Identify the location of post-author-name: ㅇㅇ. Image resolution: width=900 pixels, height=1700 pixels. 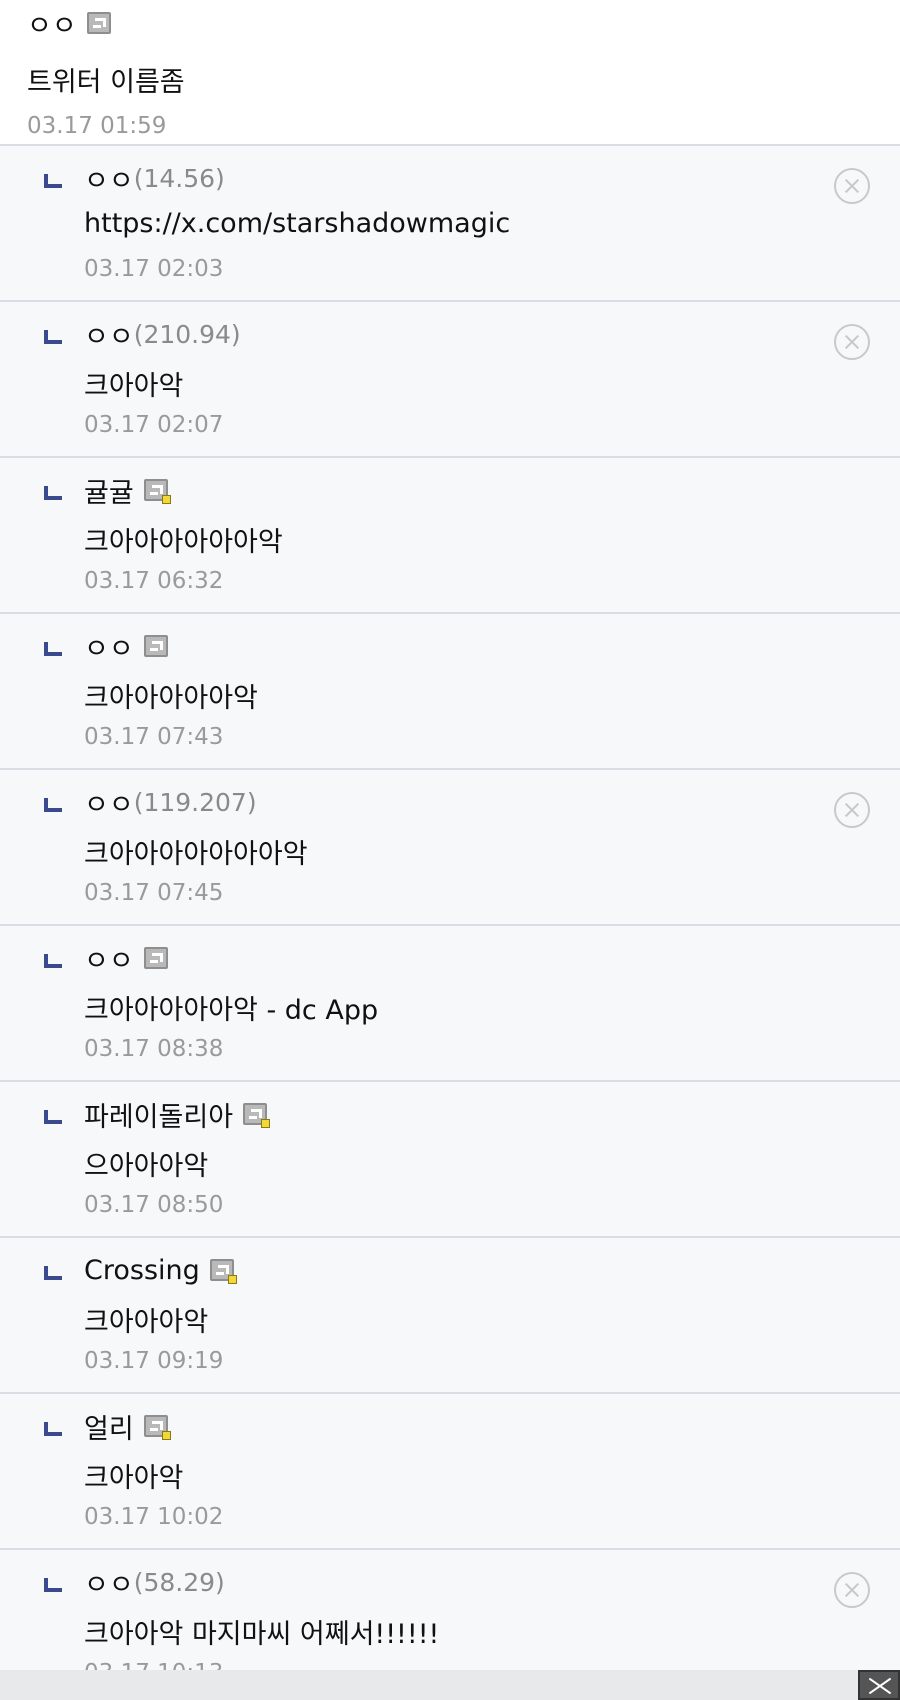
(52, 23).